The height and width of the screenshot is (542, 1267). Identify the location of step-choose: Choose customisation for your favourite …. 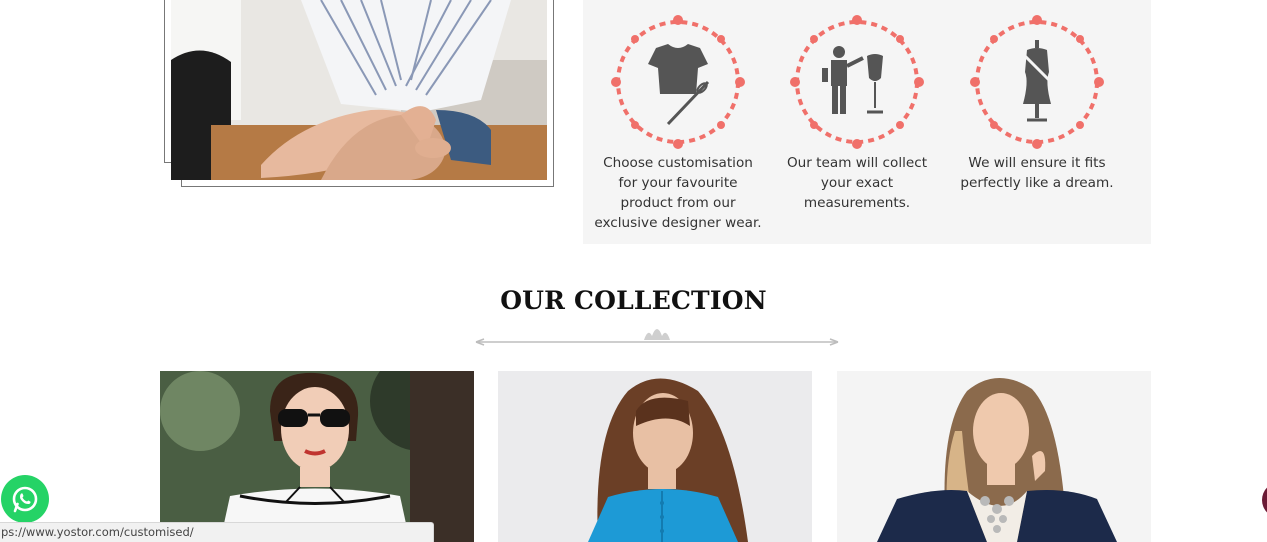
(678, 122).